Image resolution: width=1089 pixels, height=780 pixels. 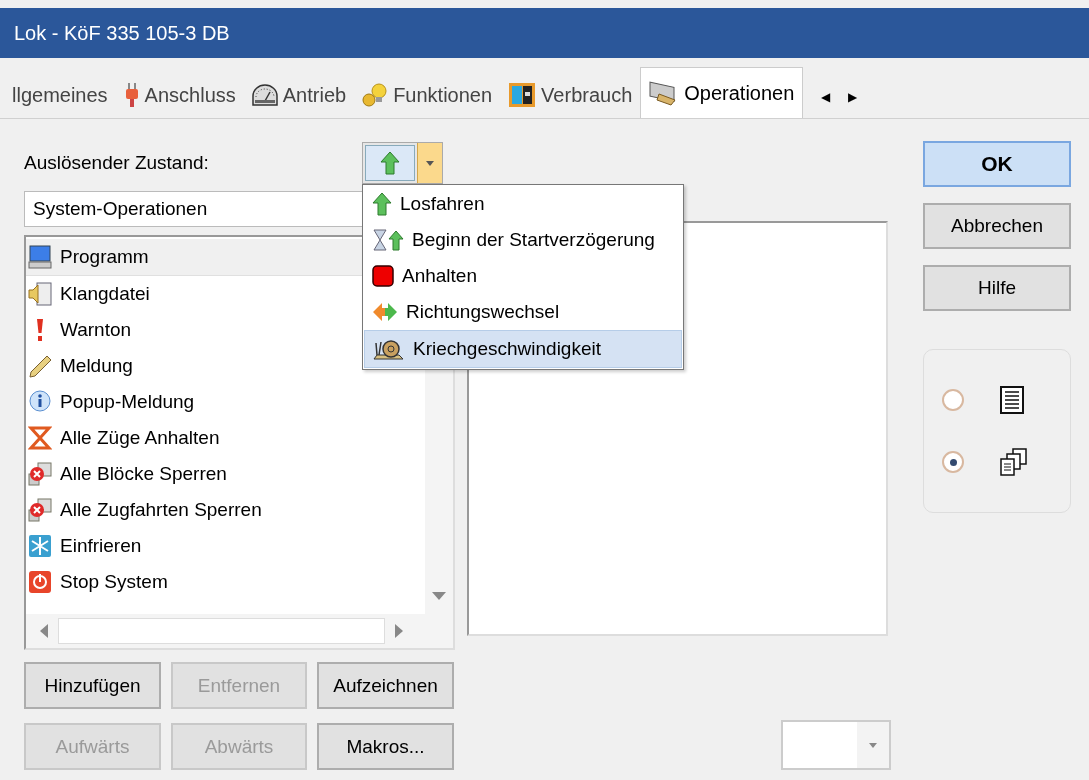 I want to click on window-title: Lok - KöF 335 105-3 DB, so click(x=122, y=33).